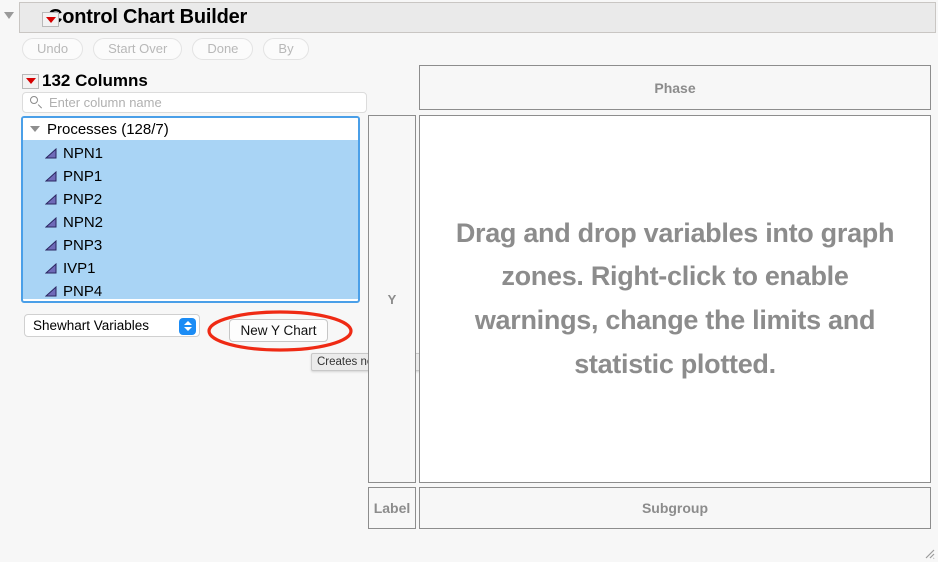  Describe the element at coordinates (108, 129) in the screenshot. I see `column-group-label: Processes (128/7)` at that location.